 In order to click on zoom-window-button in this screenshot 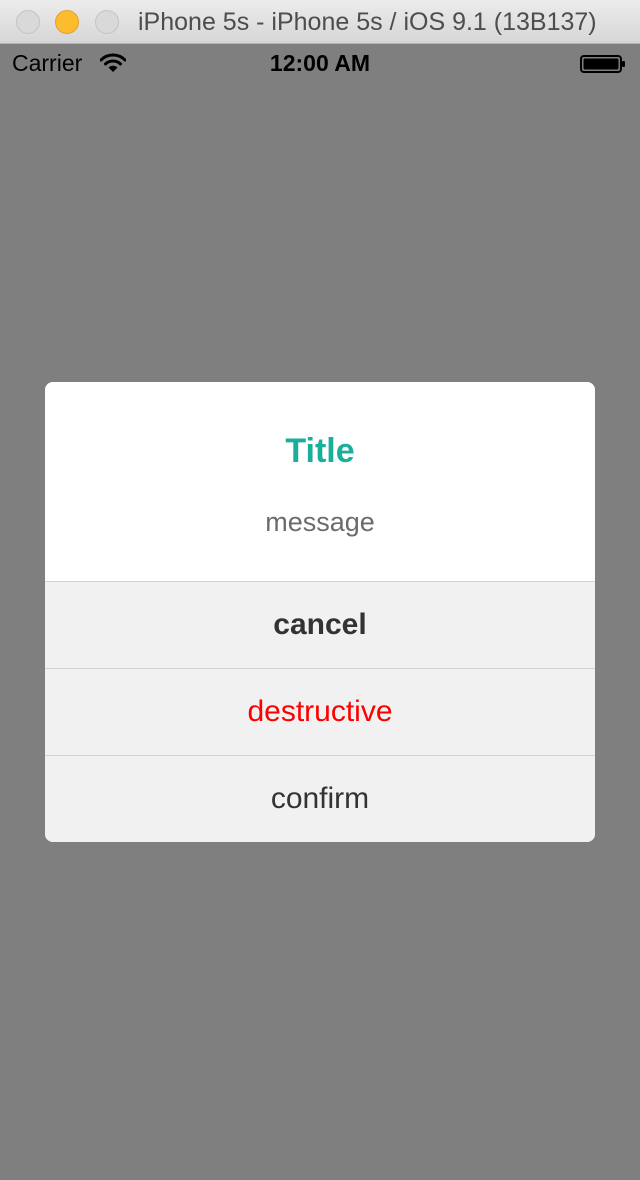, I will do `click(107, 22)`.